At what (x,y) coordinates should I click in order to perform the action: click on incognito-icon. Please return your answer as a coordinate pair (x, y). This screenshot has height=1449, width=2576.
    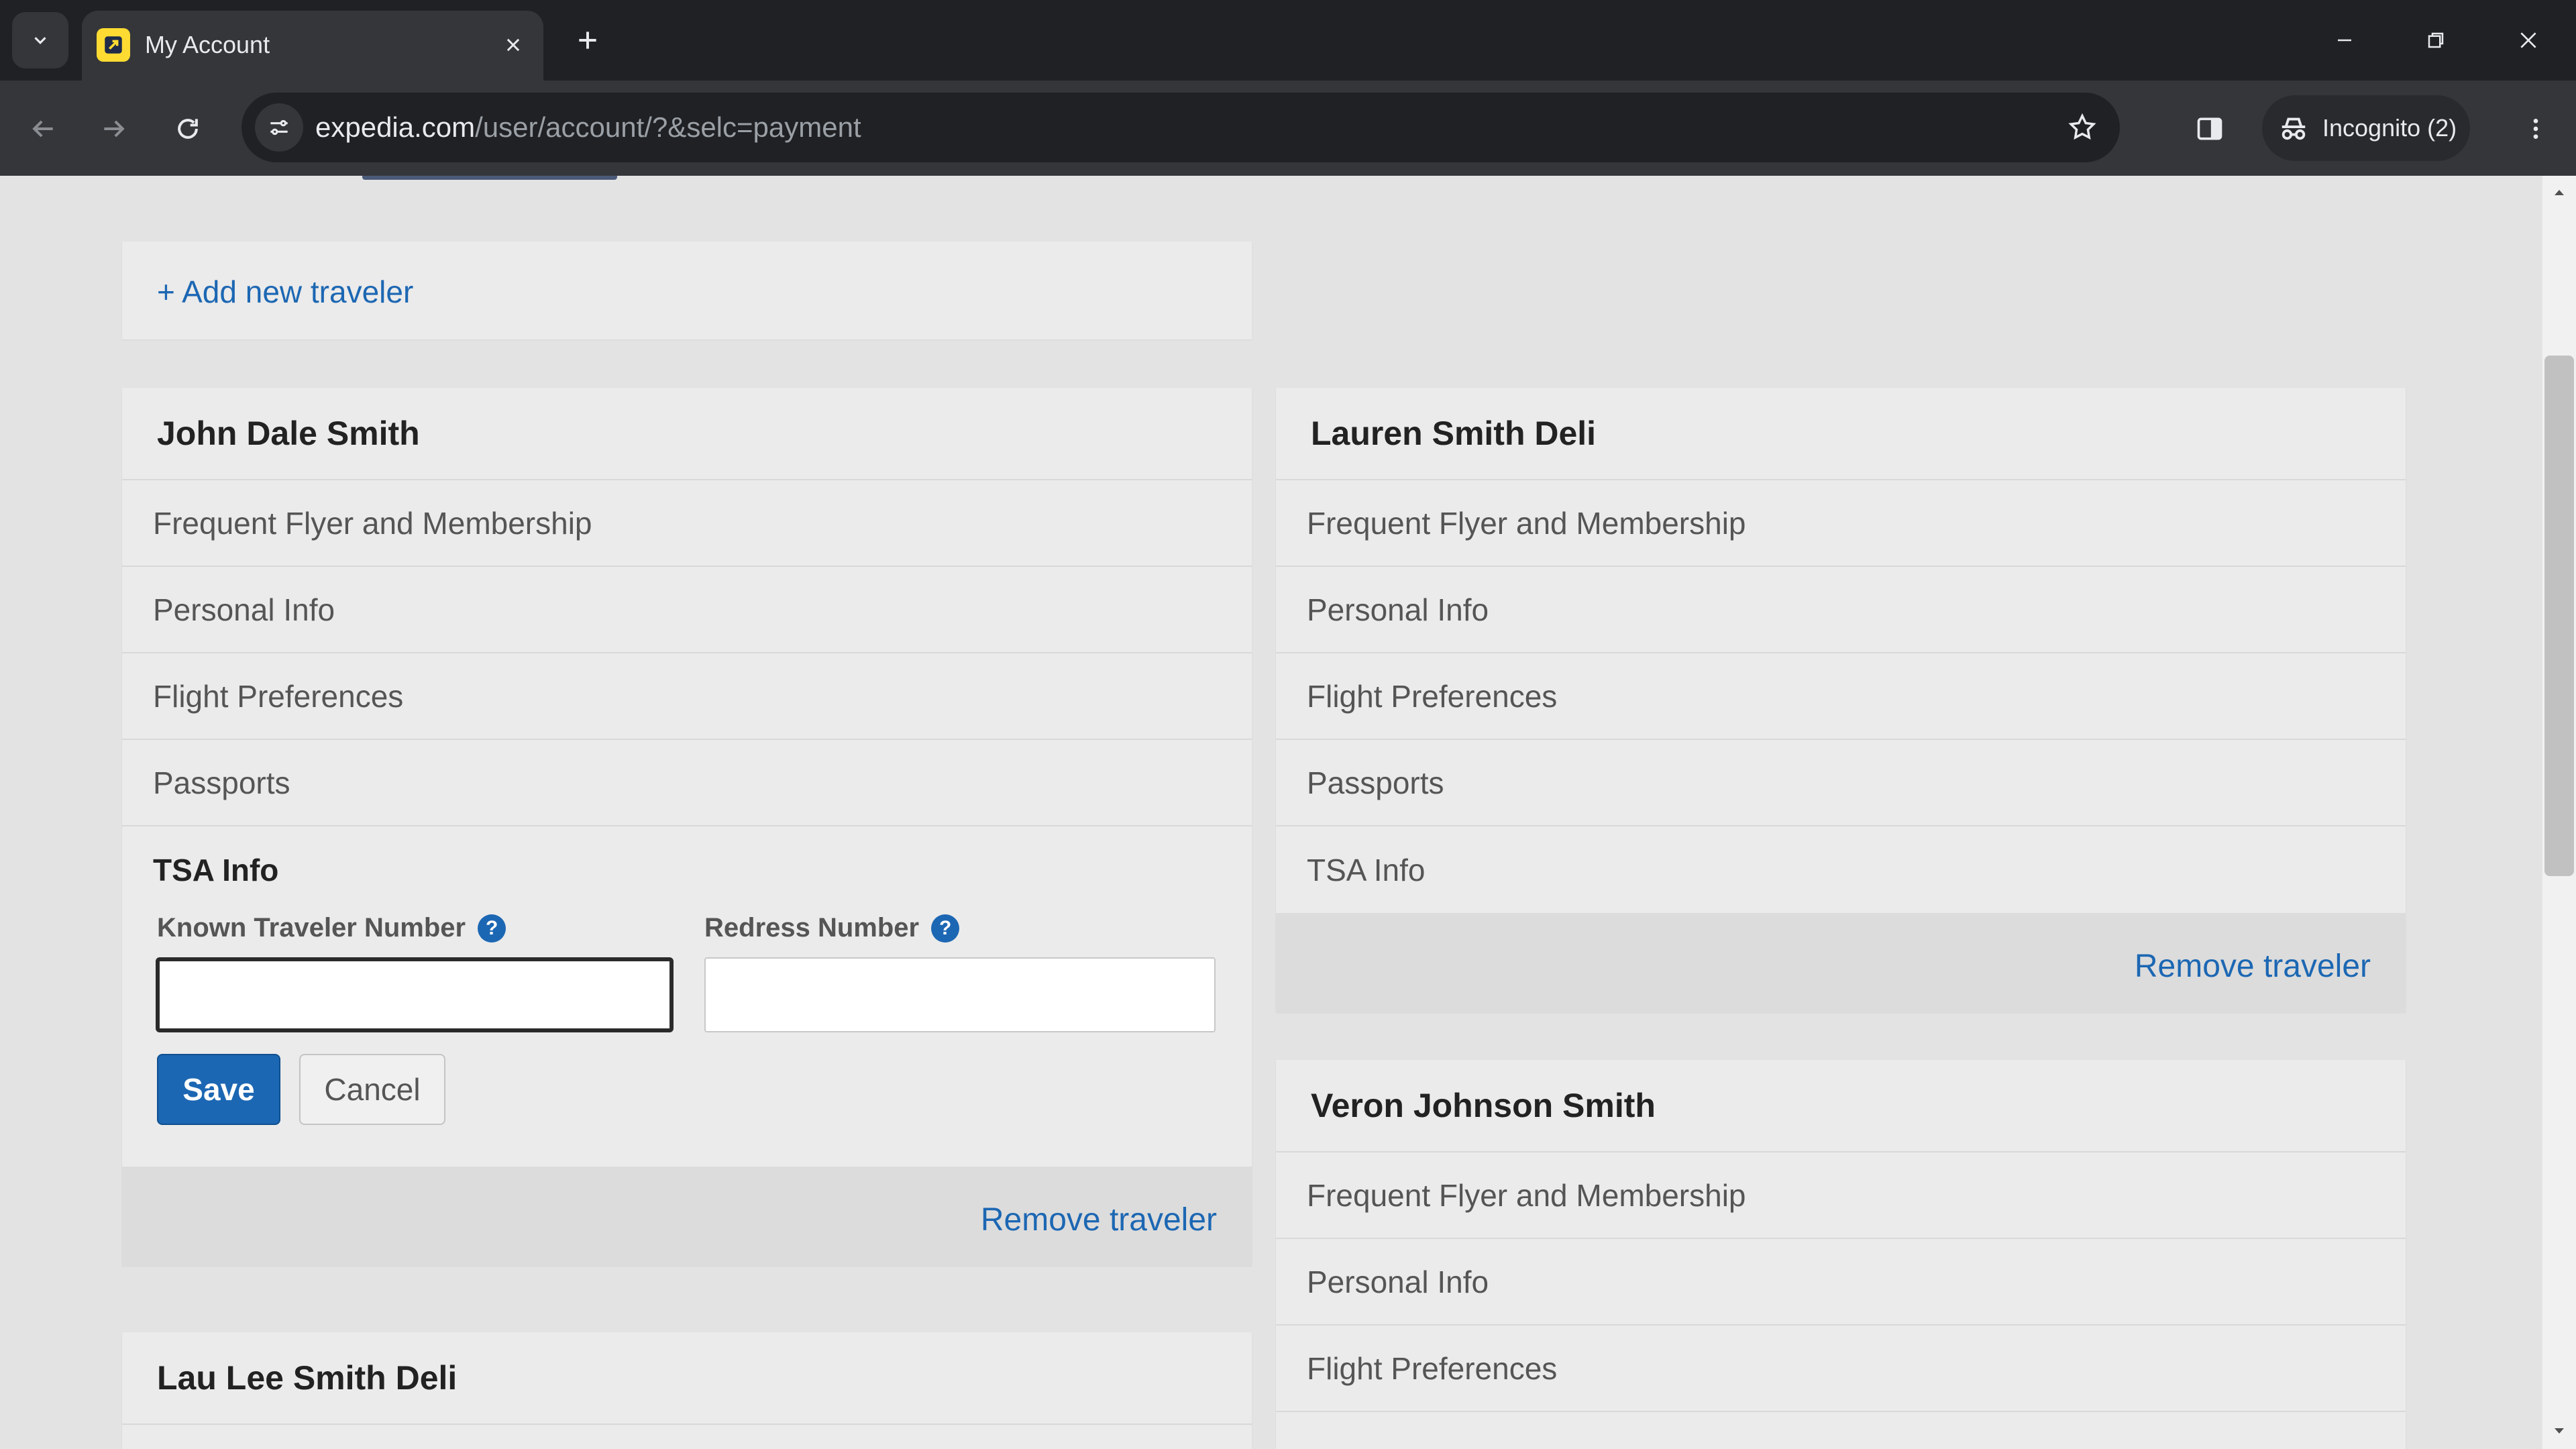
    Looking at the image, I should click on (2294, 128).